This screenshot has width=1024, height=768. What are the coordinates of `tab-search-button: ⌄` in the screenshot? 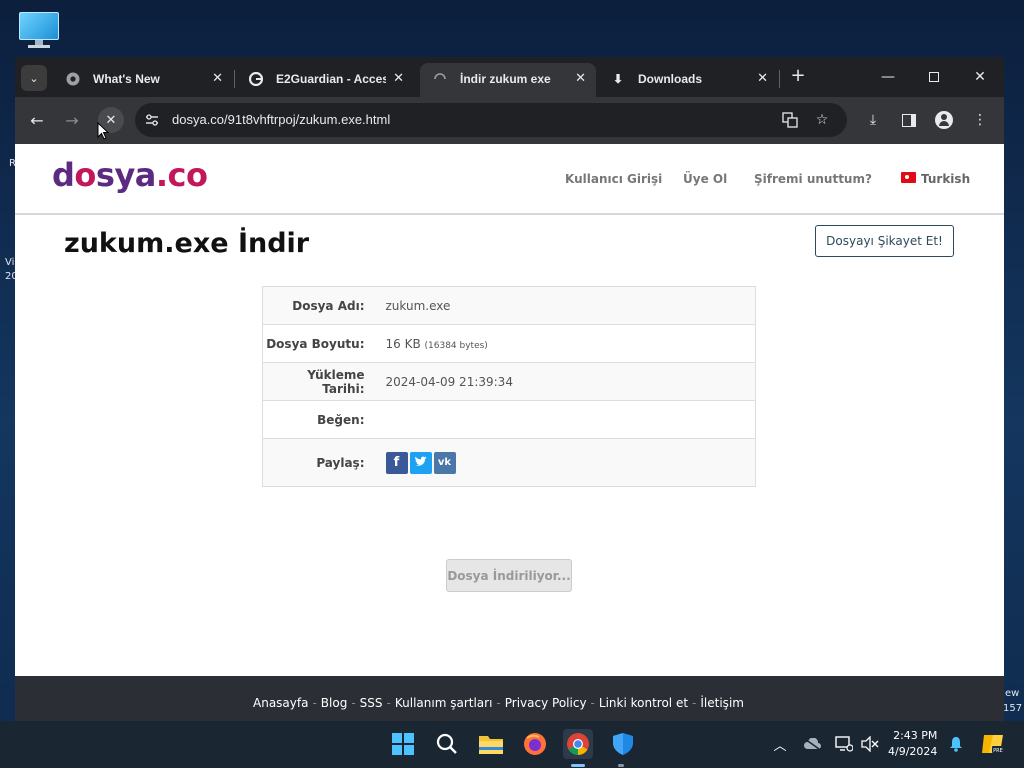 It's located at (34, 78).